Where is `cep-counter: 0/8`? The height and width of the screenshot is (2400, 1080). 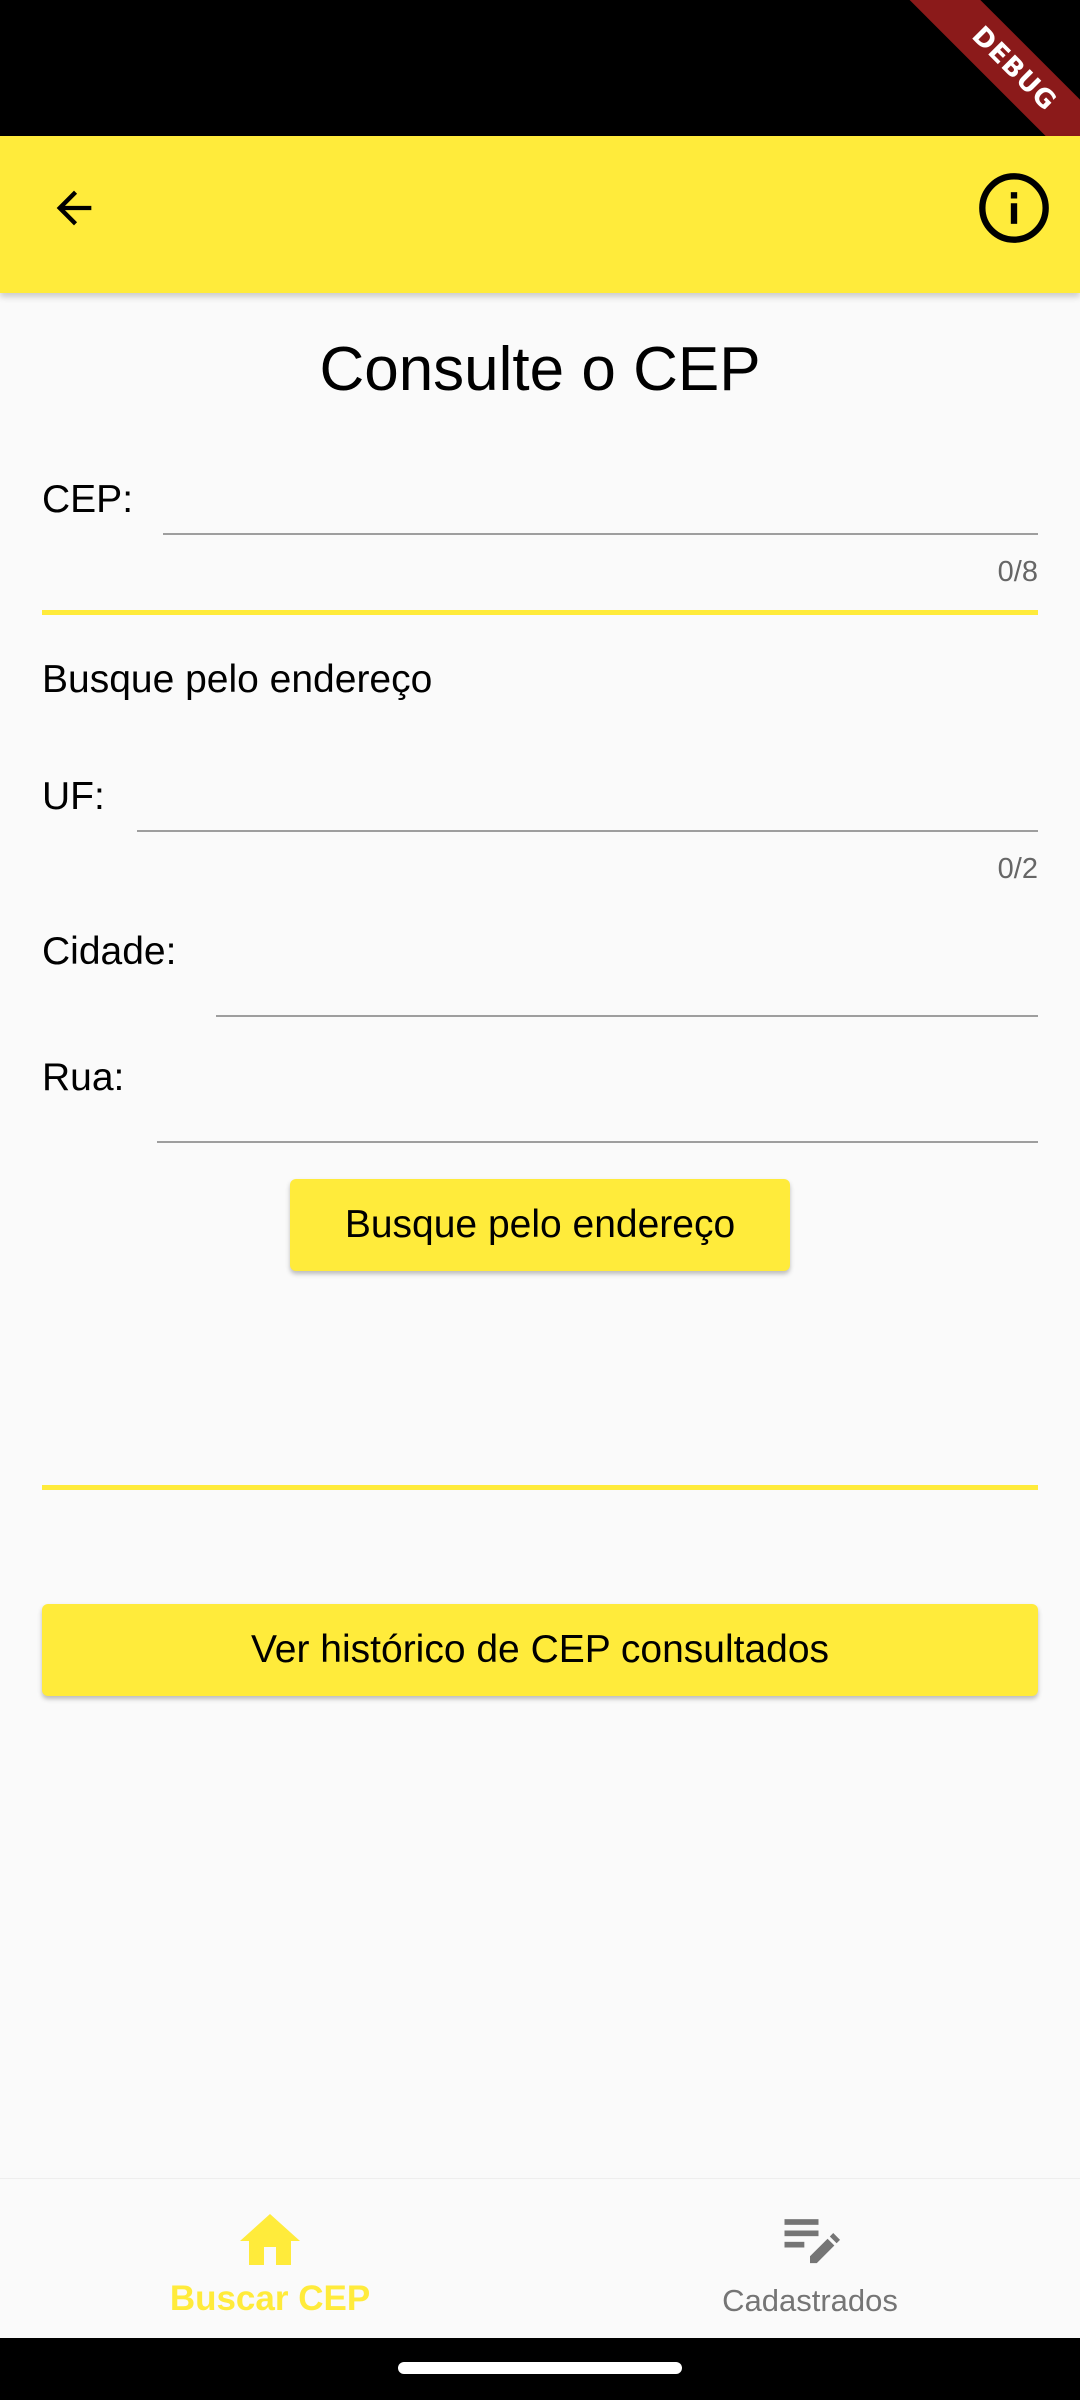
cep-counter: 0/8 is located at coordinates (1017, 572).